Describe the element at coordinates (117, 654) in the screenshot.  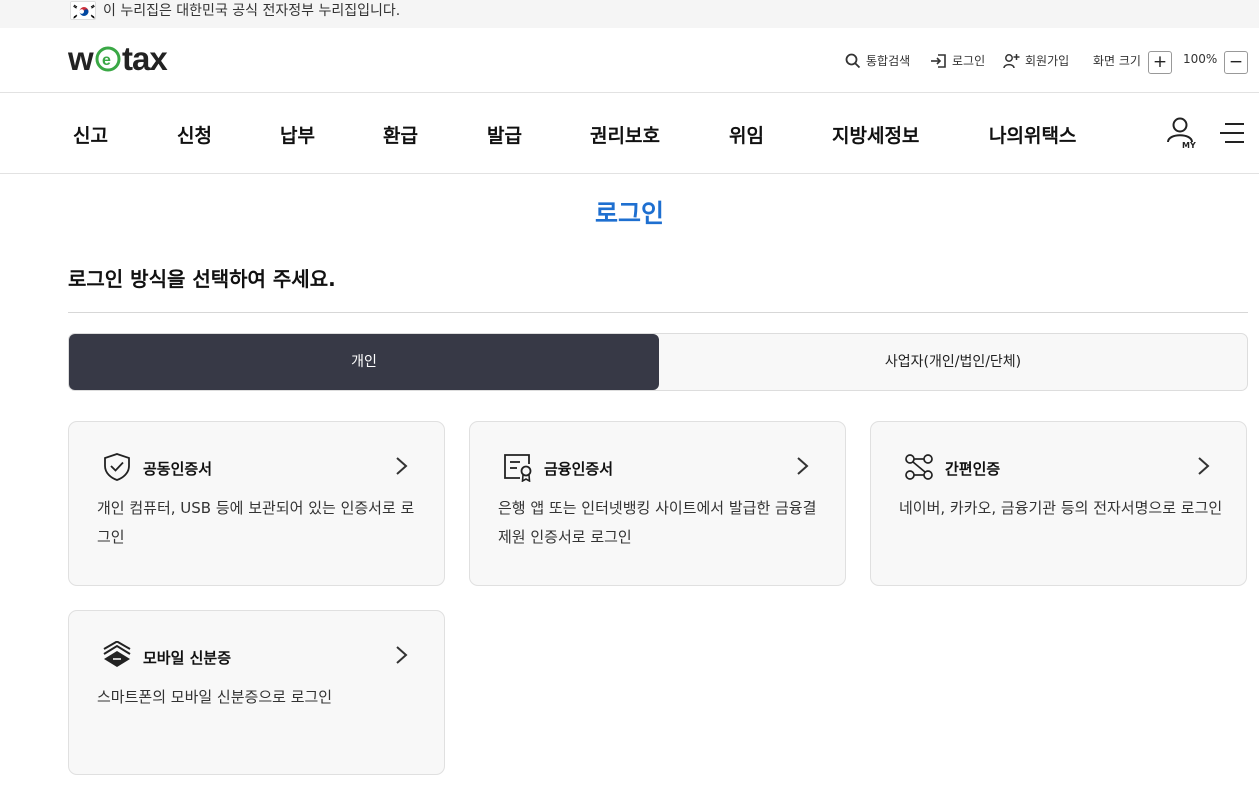
I see `id-cards-icon` at that location.